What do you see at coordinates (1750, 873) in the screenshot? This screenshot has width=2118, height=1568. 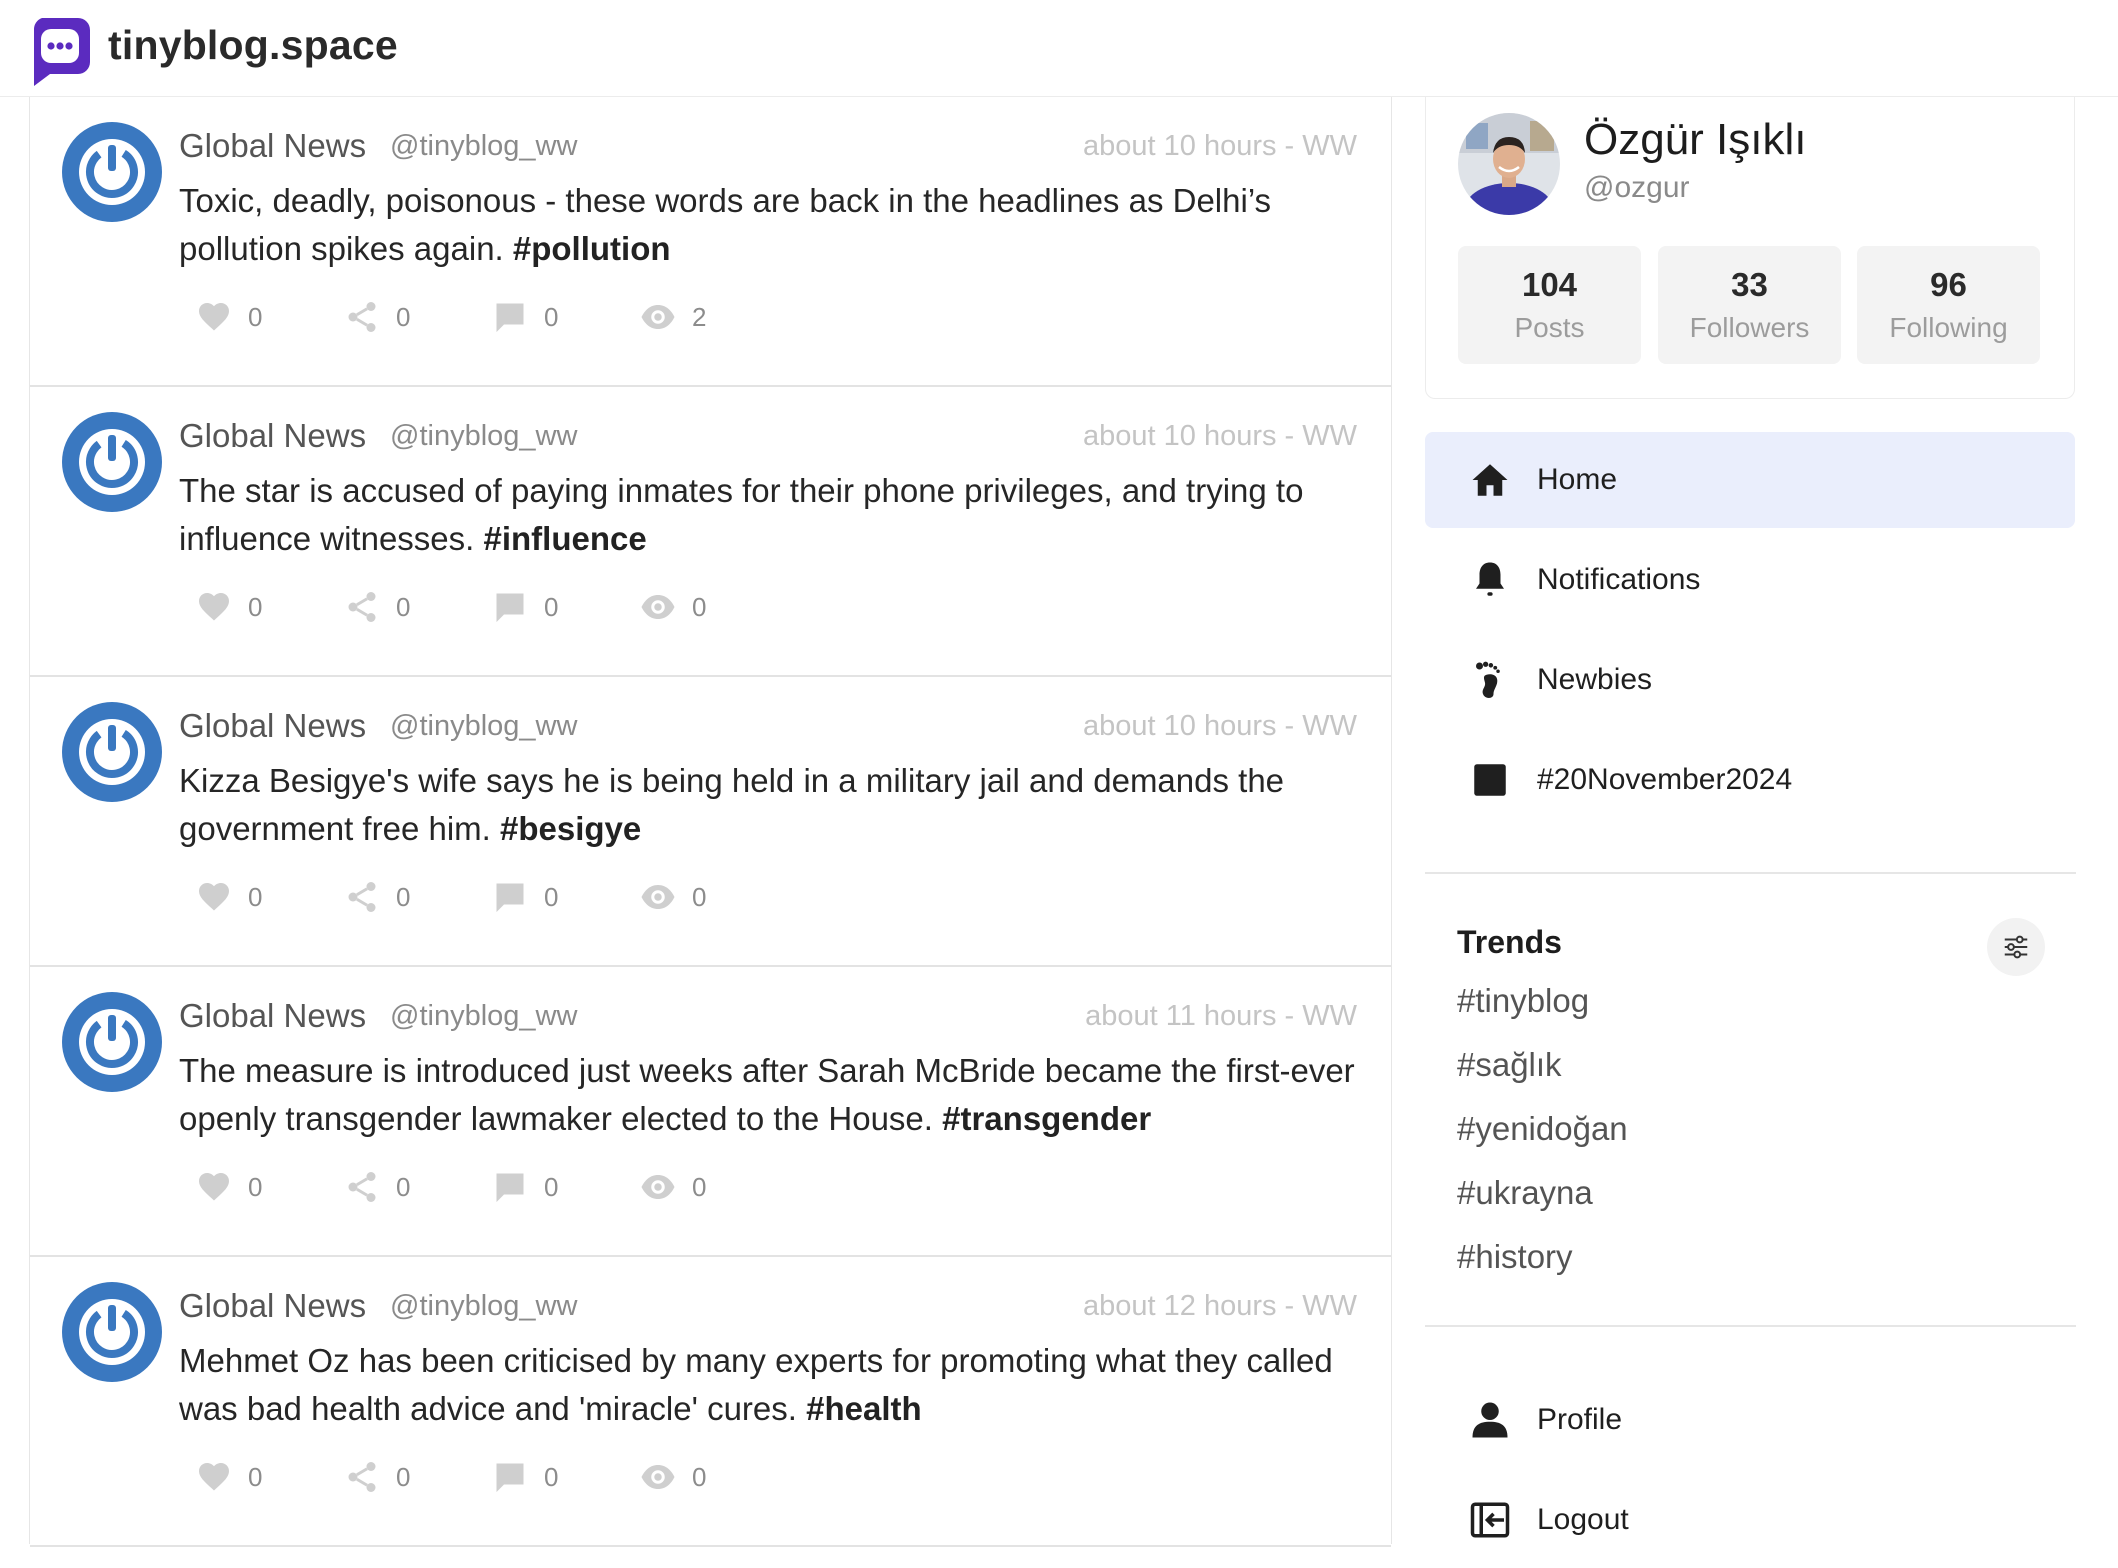 I see `divider` at bounding box center [1750, 873].